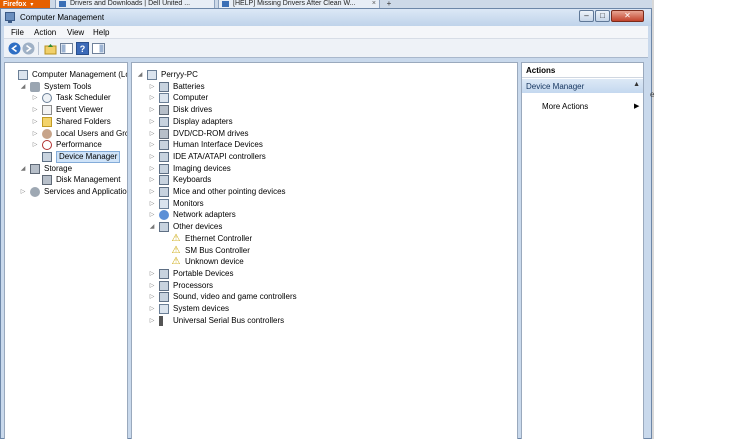  What do you see at coordinates (164, 192) in the screenshot?
I see `mouse-icon` at bounding box center [164, 192].